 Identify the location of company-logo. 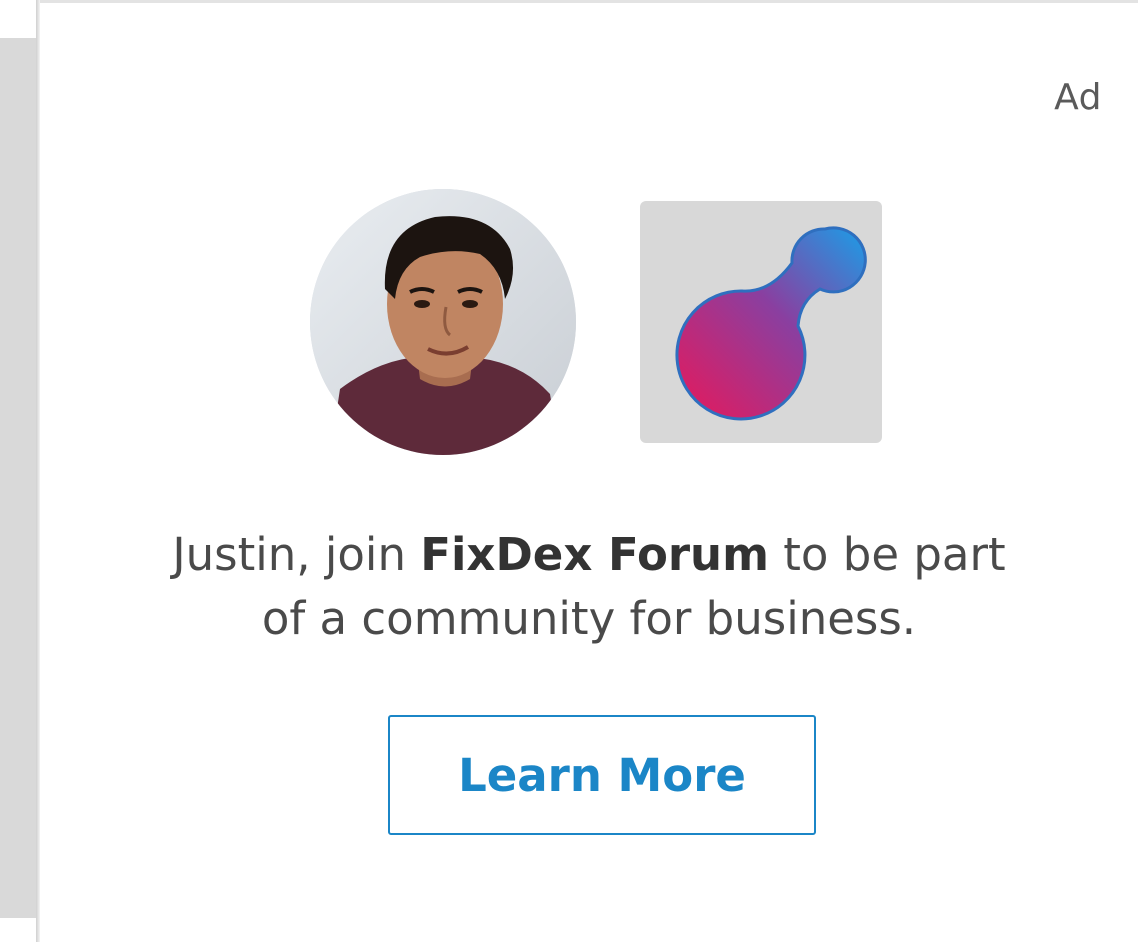
(761, 322).